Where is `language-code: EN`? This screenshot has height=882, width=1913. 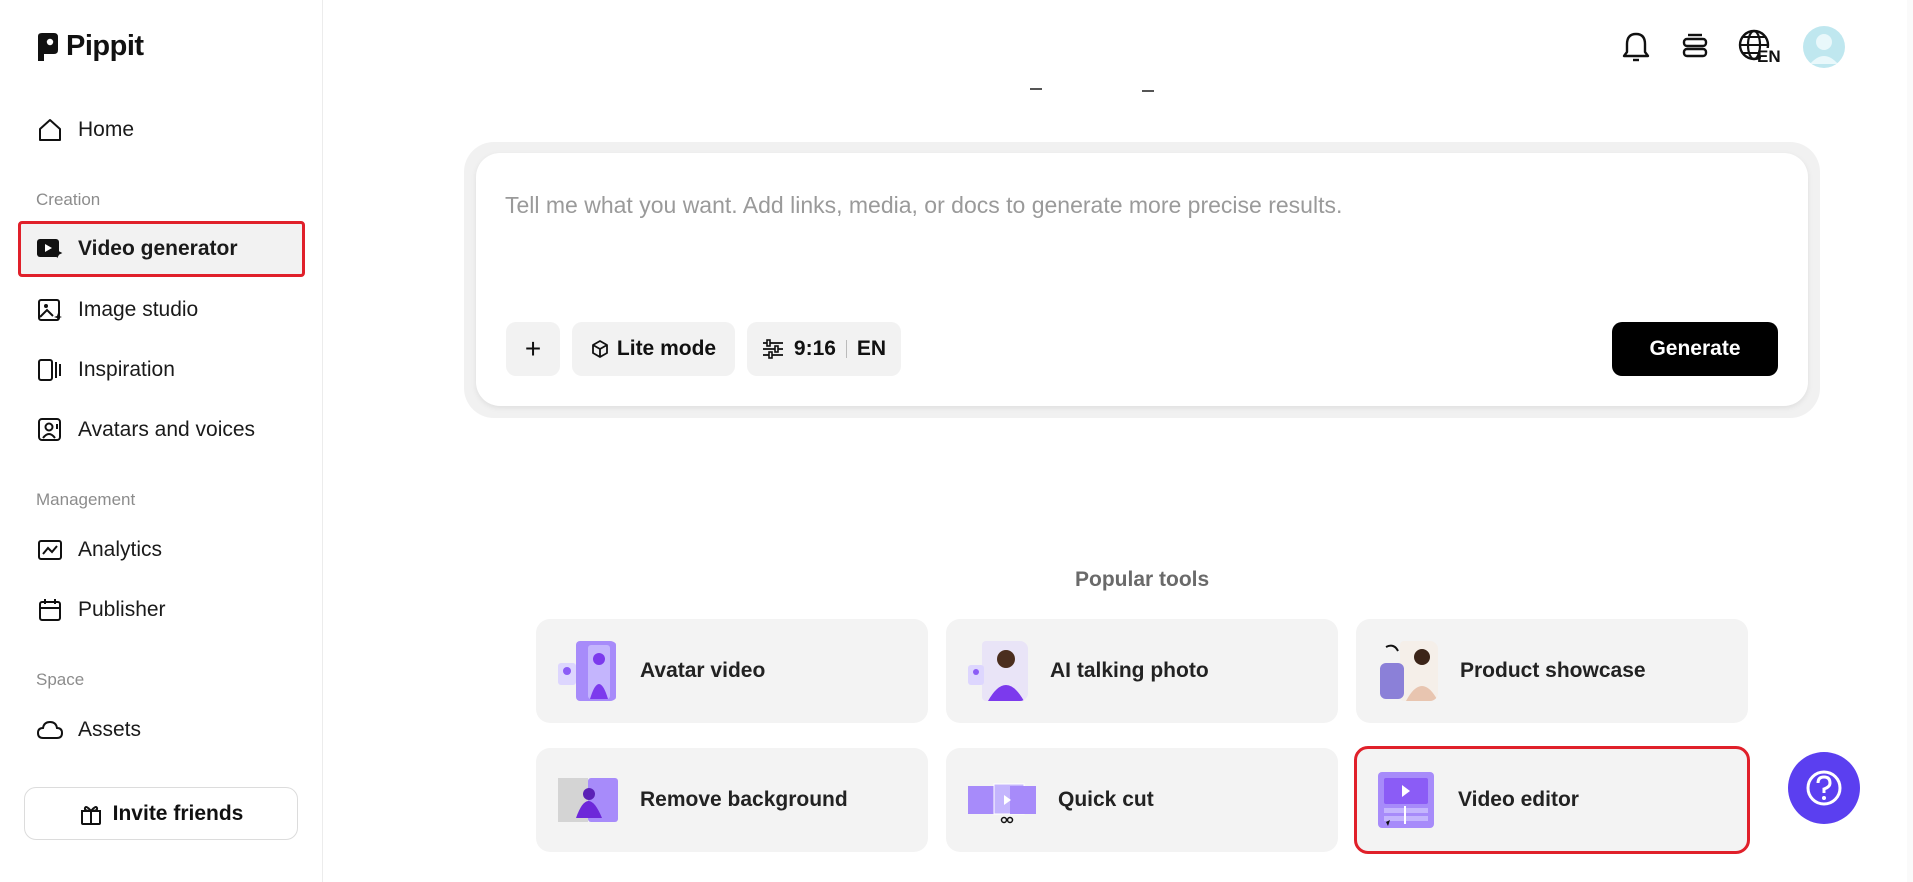
language-code: EN is located at coordinates (1769, 56).